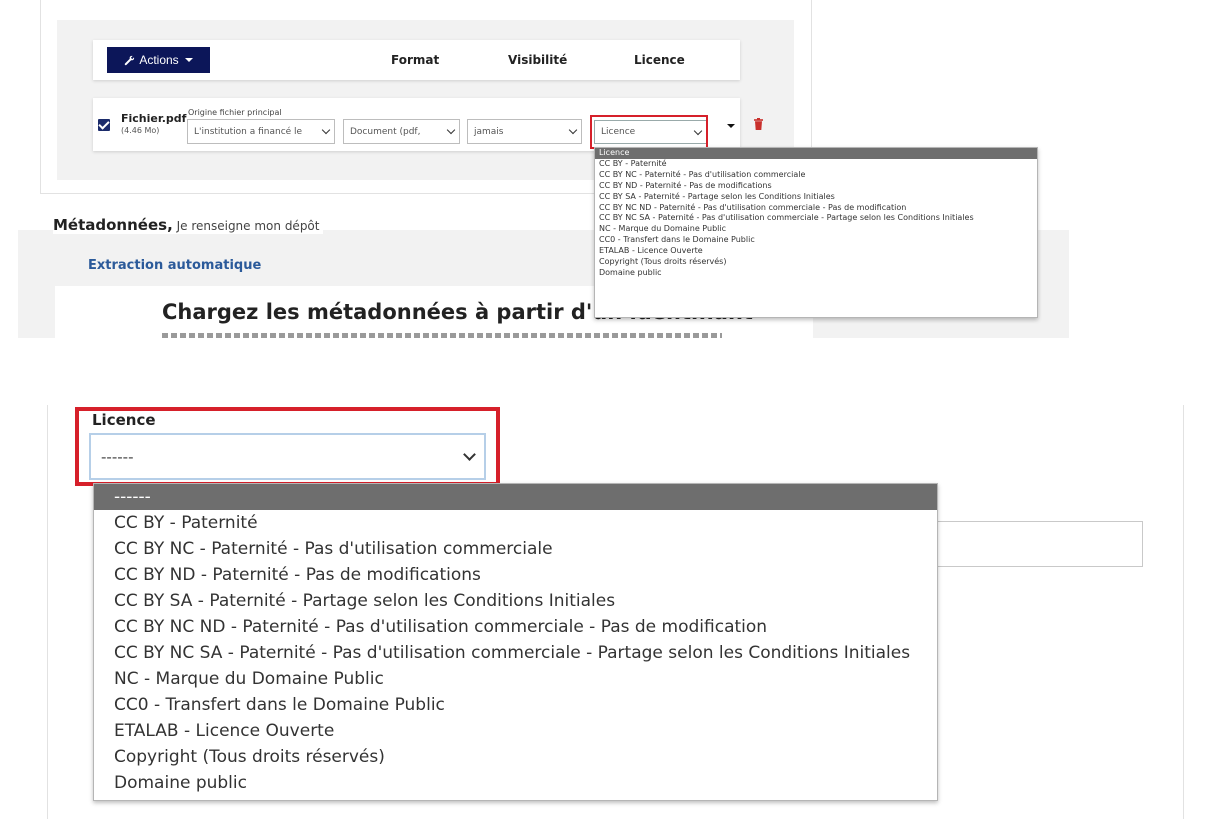  I want to click on actions-button: Actions, so click(158, 60).